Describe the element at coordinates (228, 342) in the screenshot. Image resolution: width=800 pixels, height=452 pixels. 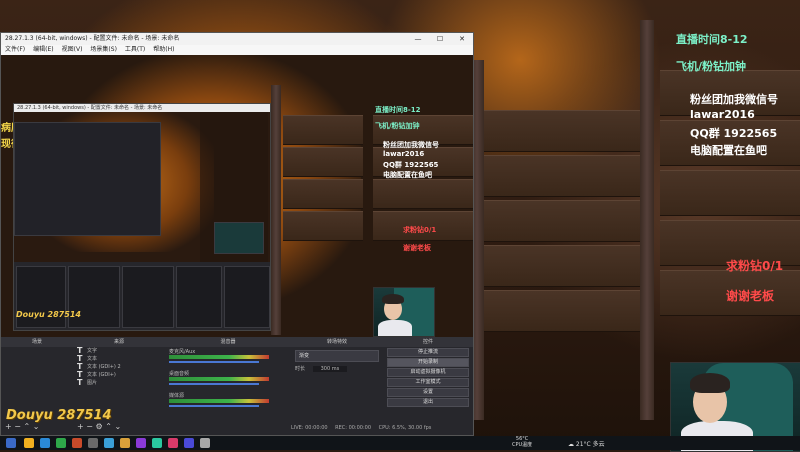
I see `mixer-dock-title: 混音器` at that location.